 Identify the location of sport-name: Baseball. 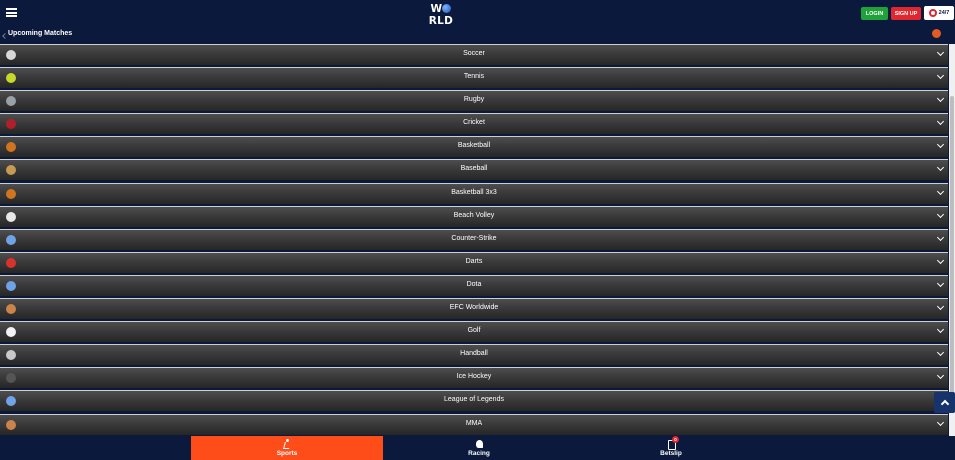
(474, 169).